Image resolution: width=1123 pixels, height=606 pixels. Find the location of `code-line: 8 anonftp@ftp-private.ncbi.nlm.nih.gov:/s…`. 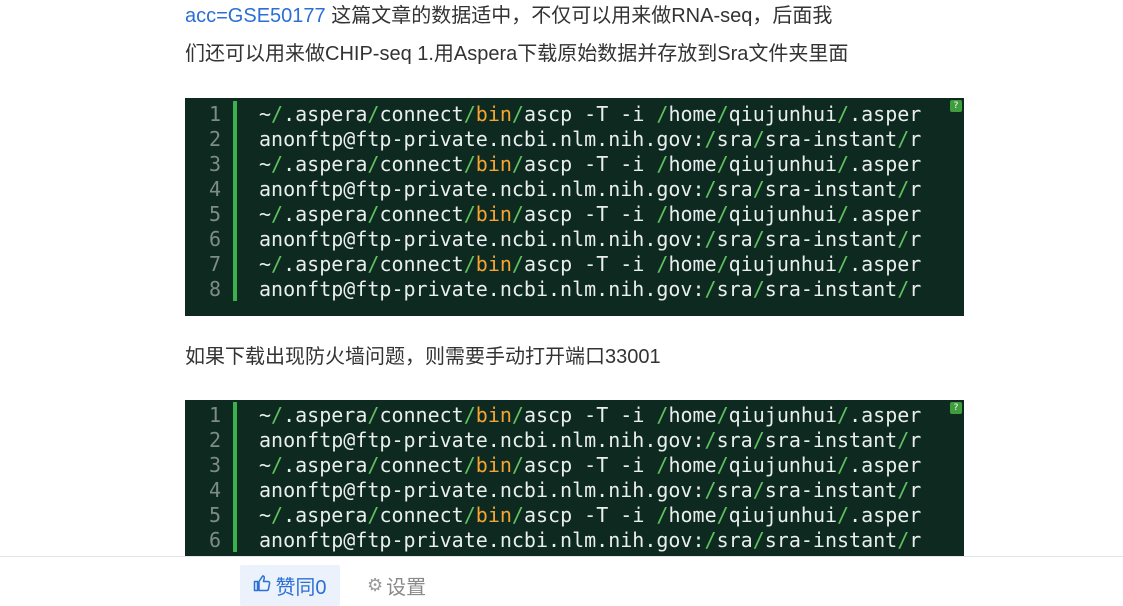

code-line: 8 anonftp@ftp-private.ncbi.nlm.nih.gov:/s… is located at coordinates (574, 288).